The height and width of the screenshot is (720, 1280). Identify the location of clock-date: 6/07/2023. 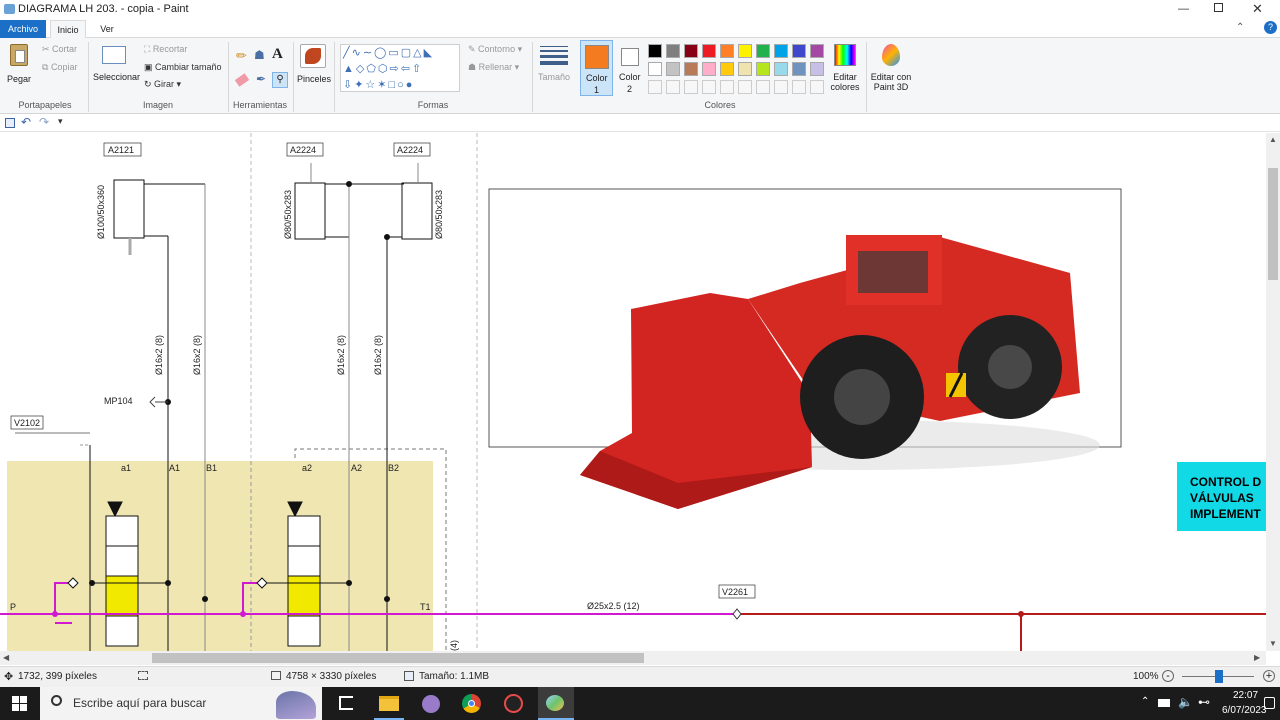
(1244, 710).